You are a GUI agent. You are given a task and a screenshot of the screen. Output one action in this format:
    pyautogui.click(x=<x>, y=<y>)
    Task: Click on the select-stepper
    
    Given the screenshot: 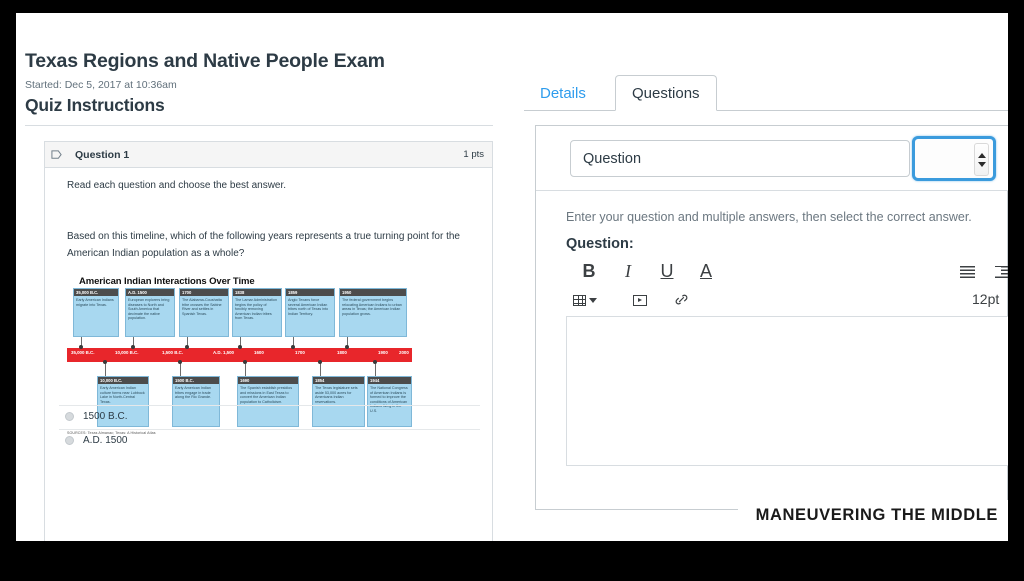 What is the action you would take?
    pyautogui.click(x=981, y=159)
    